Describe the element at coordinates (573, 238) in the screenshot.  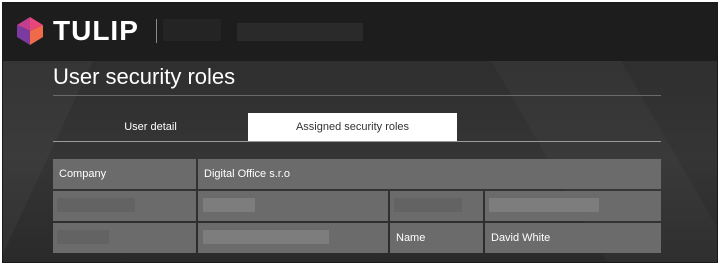
I see `name-value: David White` at that location.